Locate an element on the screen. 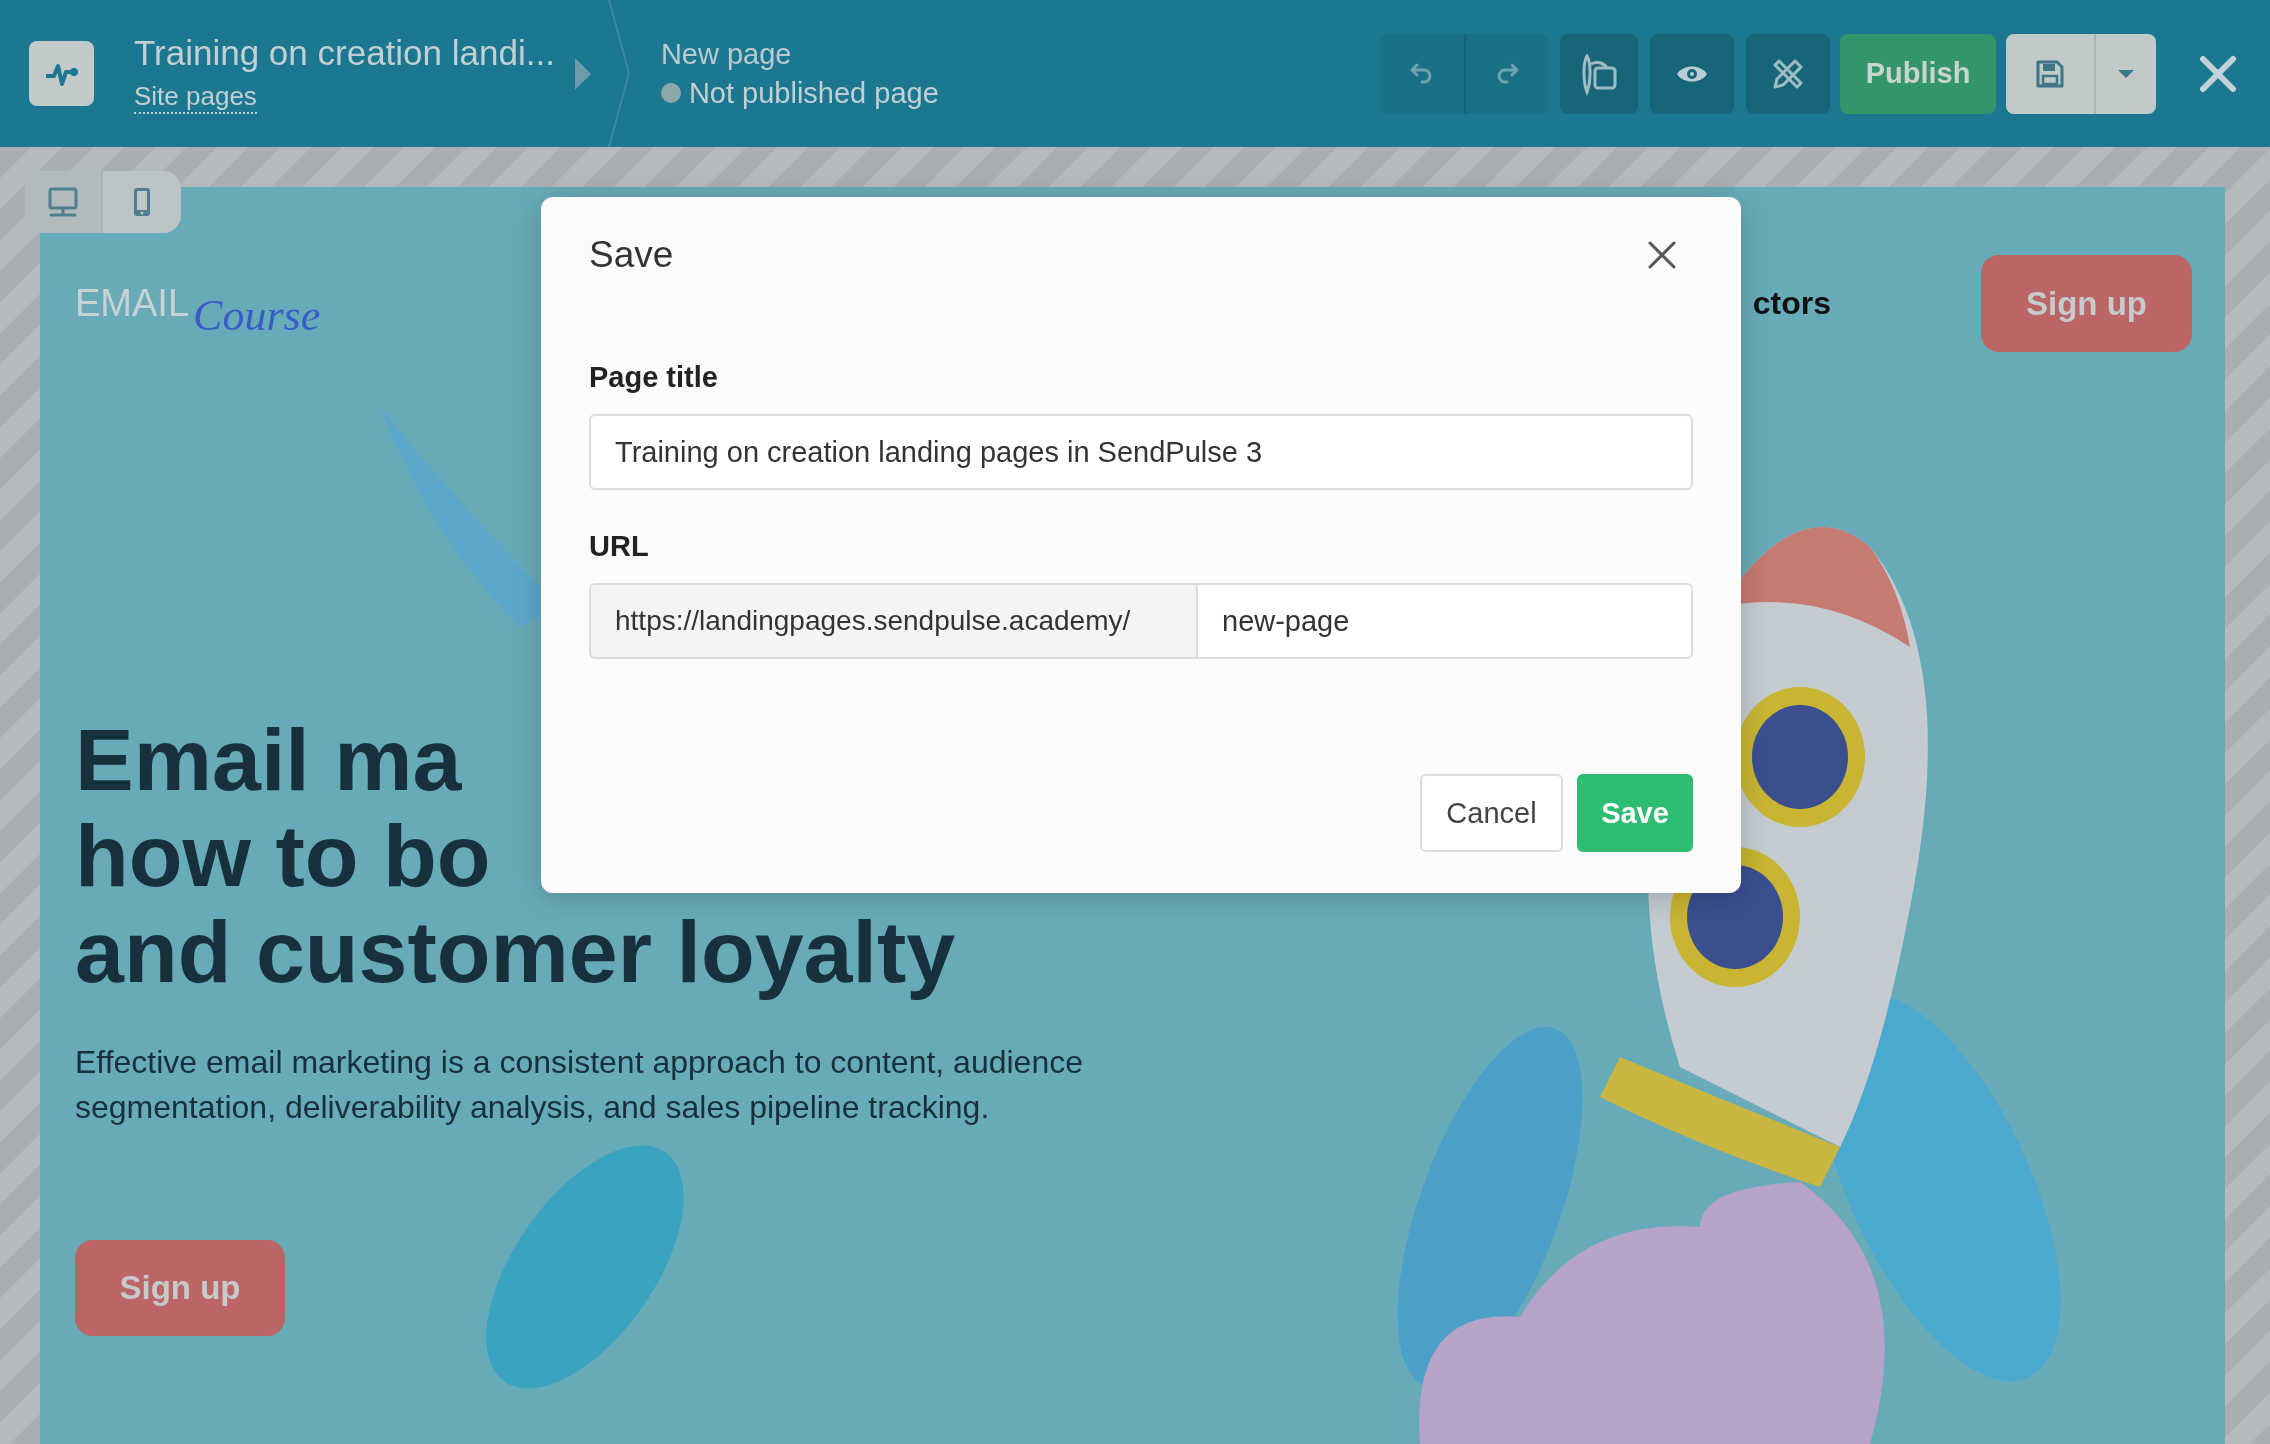  page-name: New page is located at coordinates (726, 54).